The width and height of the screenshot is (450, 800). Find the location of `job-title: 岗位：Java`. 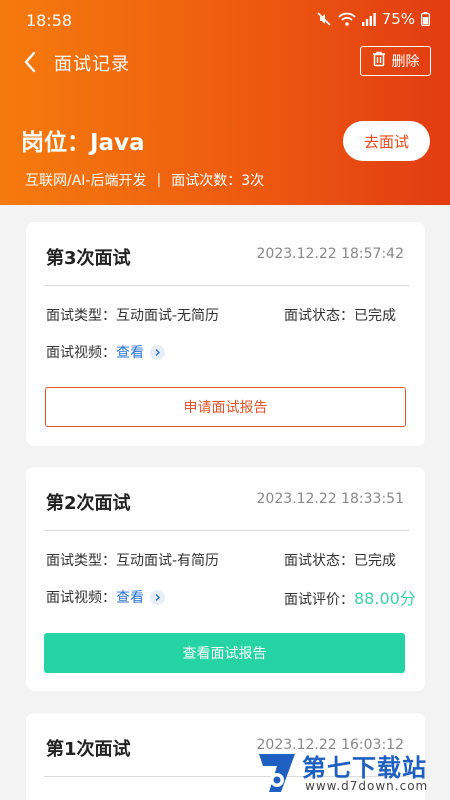

job-title: 岗位：Java is located at coordinates (83, 143).